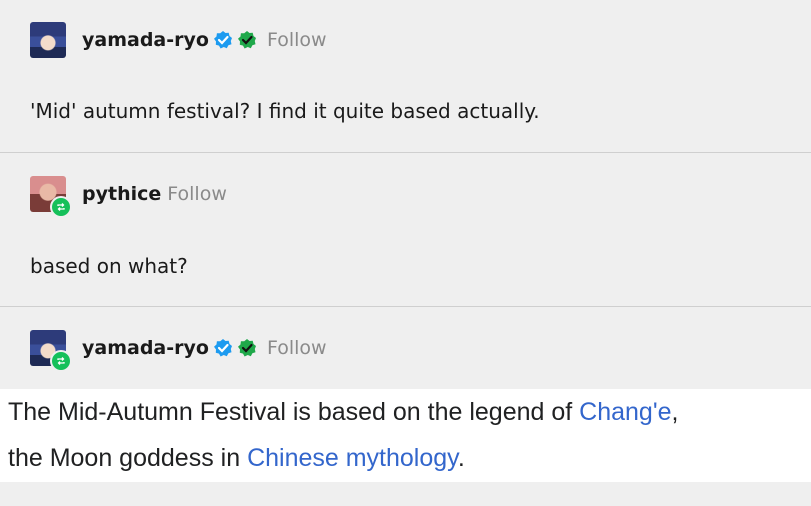 This screenshot has height=506, width=811. What do you see at coordinates (625, 412) in the screenshot?
I see `changE-link: Chang'e` at bounding box center [625, 412].